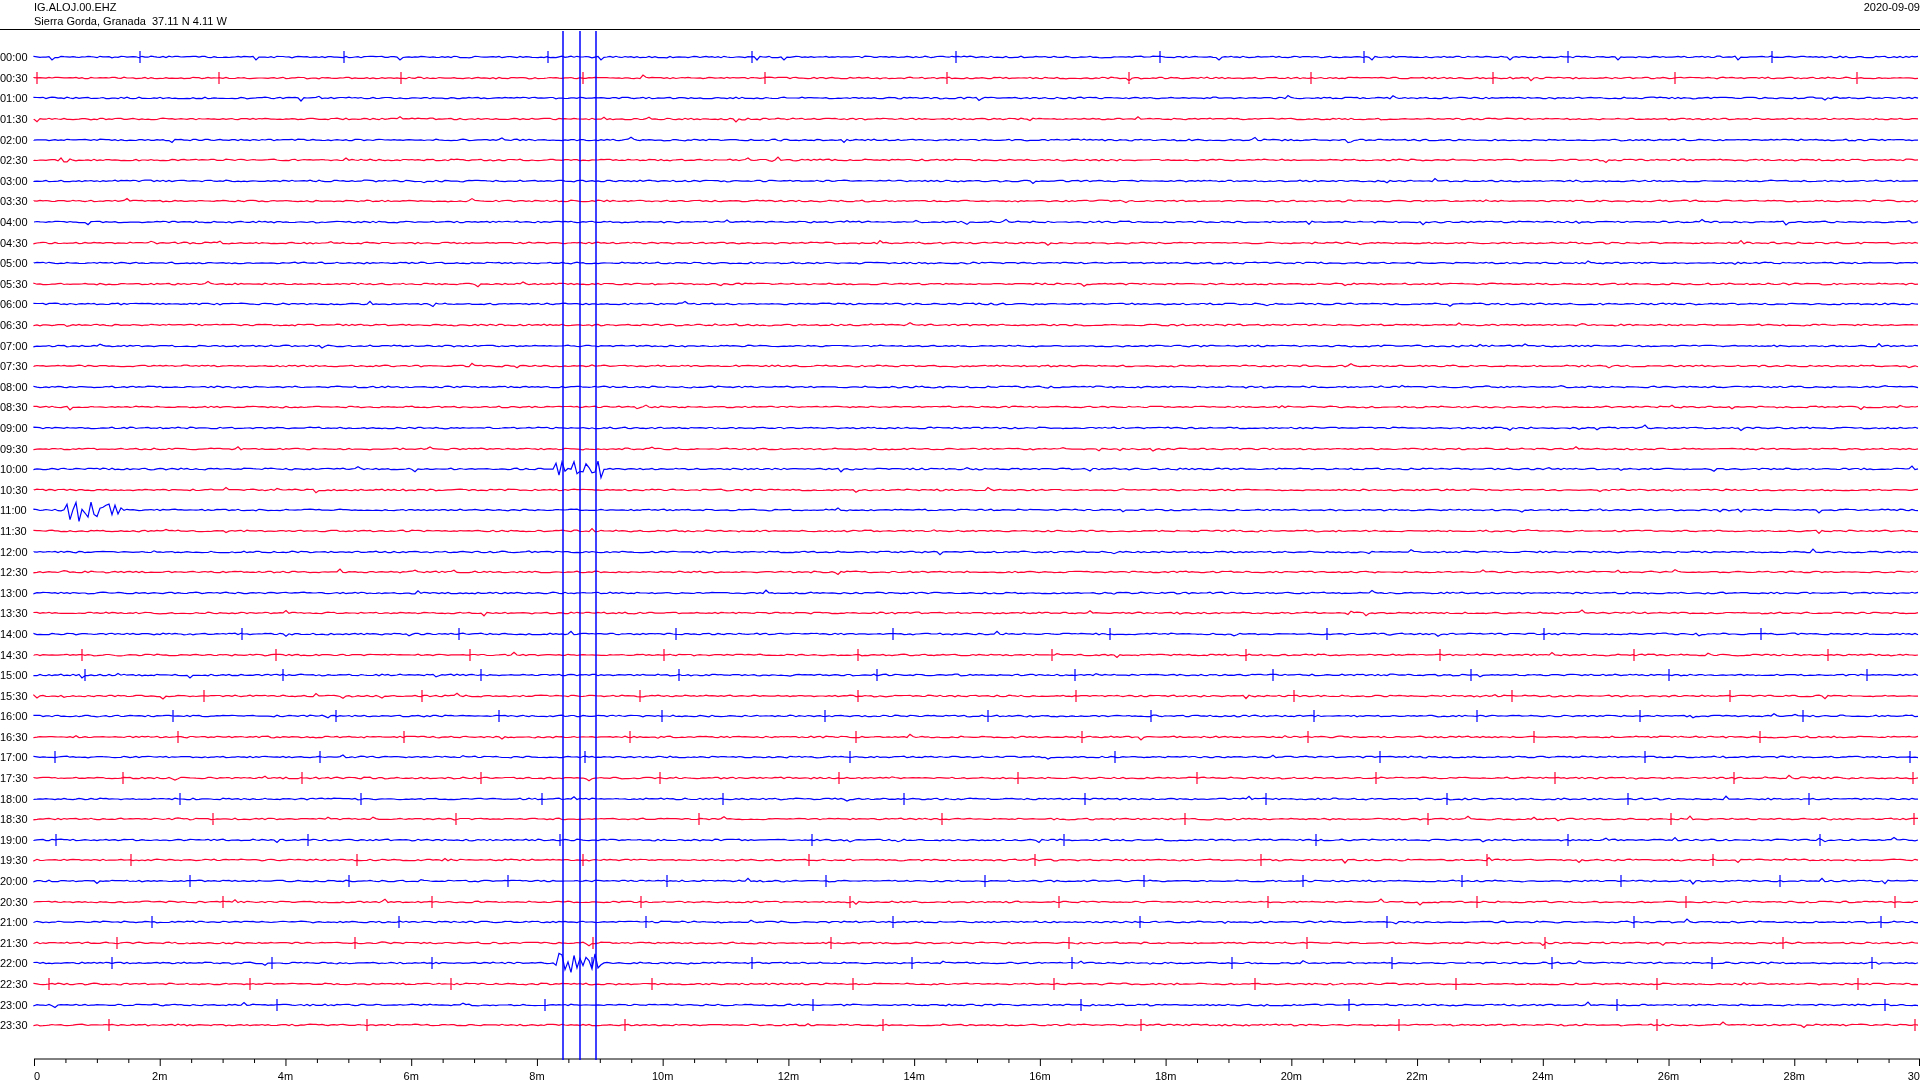 This screenshot has height=1080, width=1920. I want to click on row-time-label: 04:30, so click(14, 242).